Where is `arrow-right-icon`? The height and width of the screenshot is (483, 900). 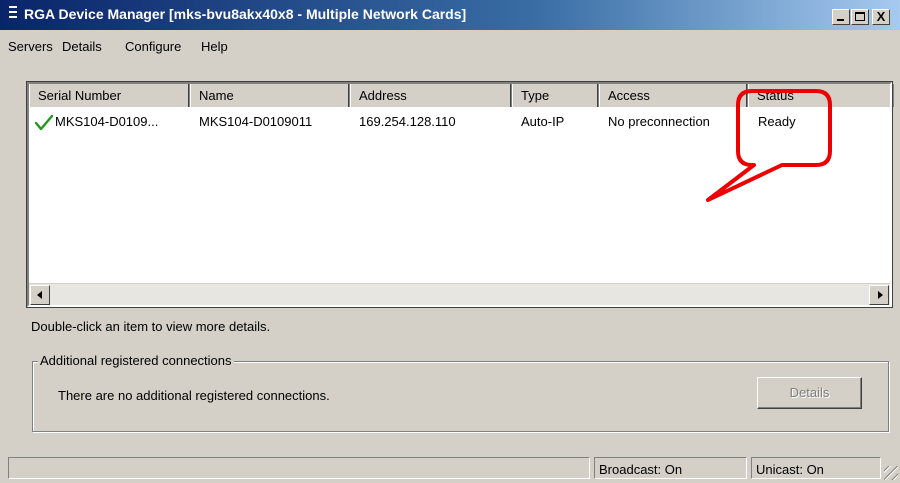 arrow-right-icon is located at coordinates (880, 295).